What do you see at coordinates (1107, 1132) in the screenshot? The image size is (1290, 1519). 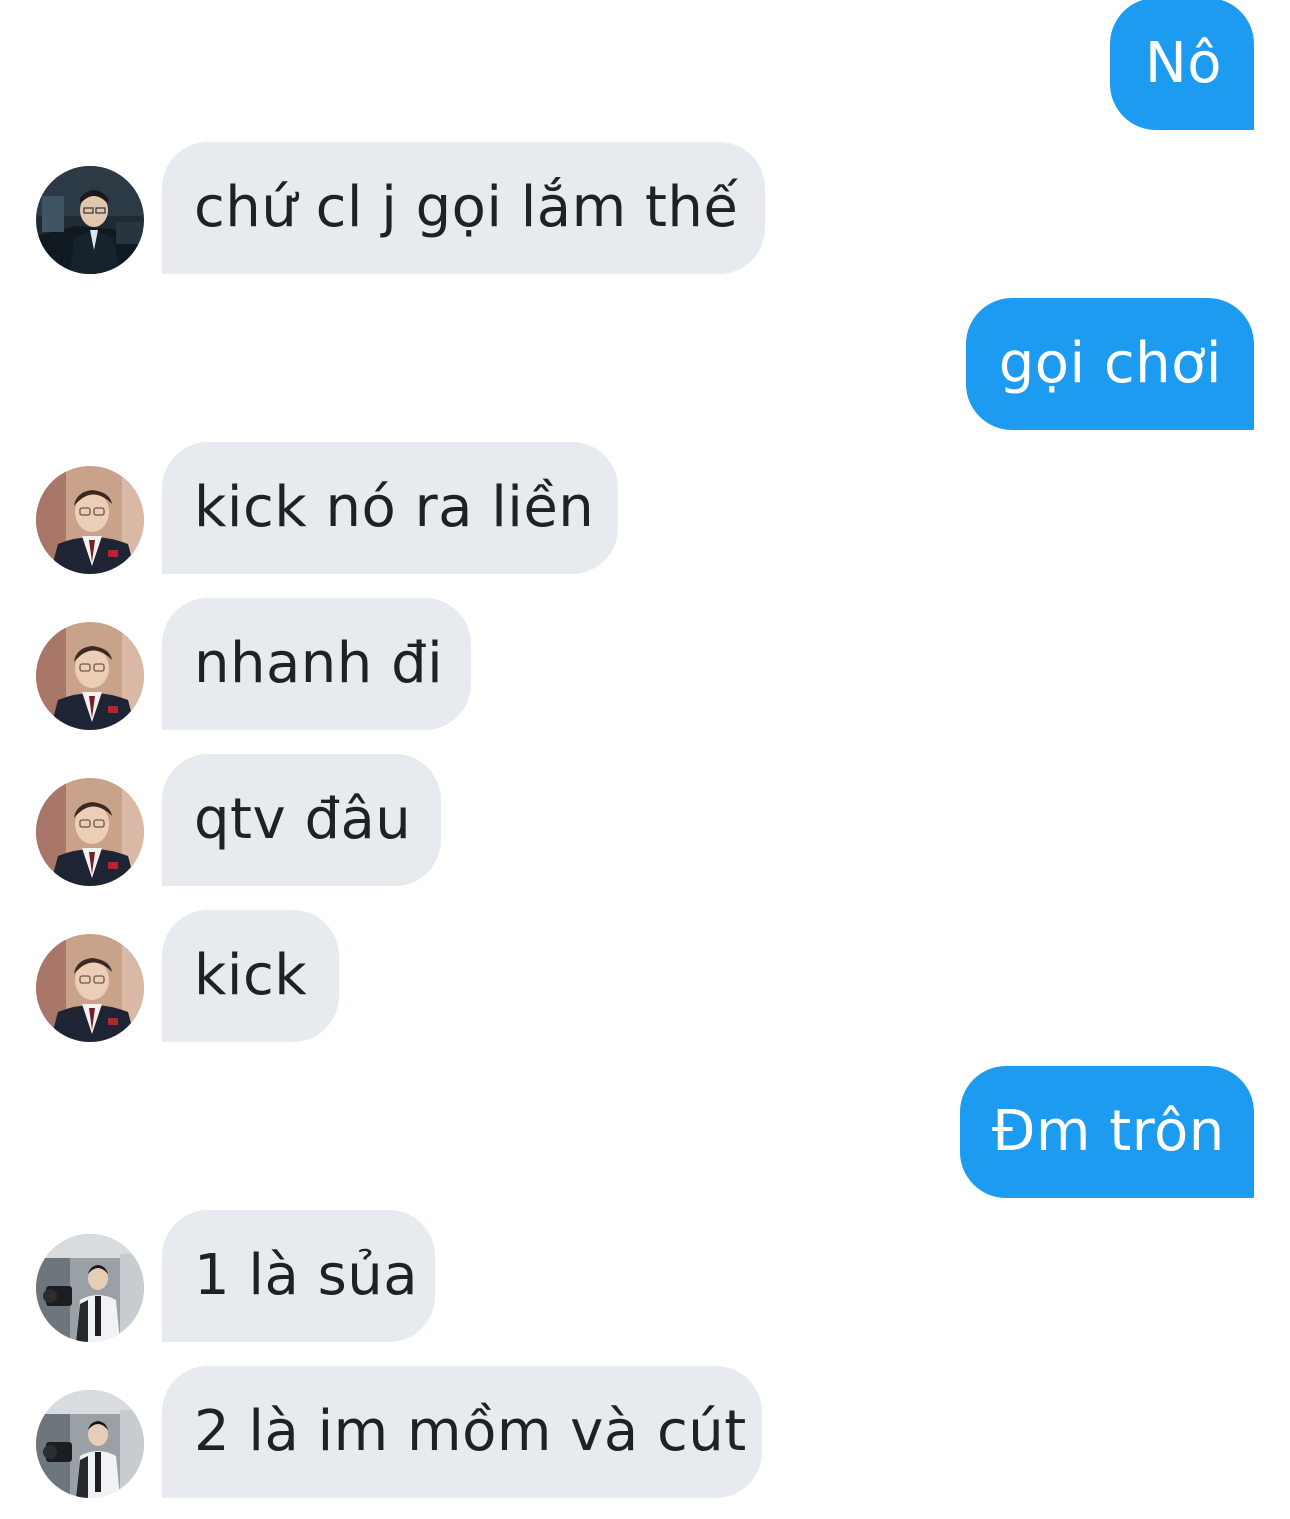 I see `outgoing-message-bubble: Đm trôn` at bounding box center [1107, 1132].